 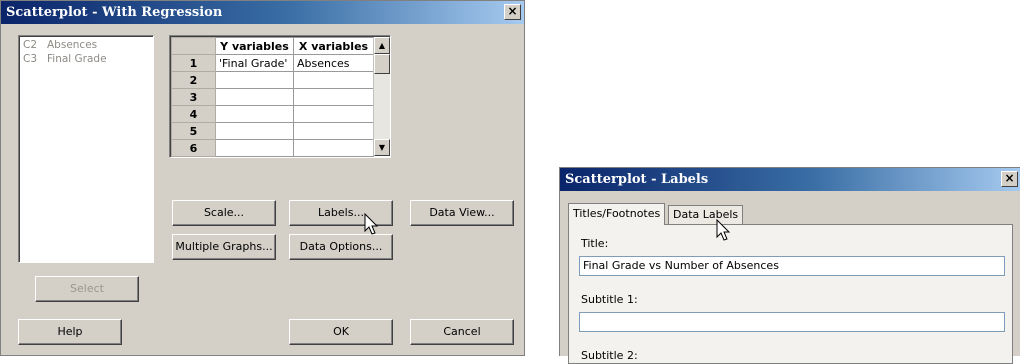 What do you see at coordinates (30, 45) in the screenshot?
I see `column-id: C2` at bounding box center [30, 45].